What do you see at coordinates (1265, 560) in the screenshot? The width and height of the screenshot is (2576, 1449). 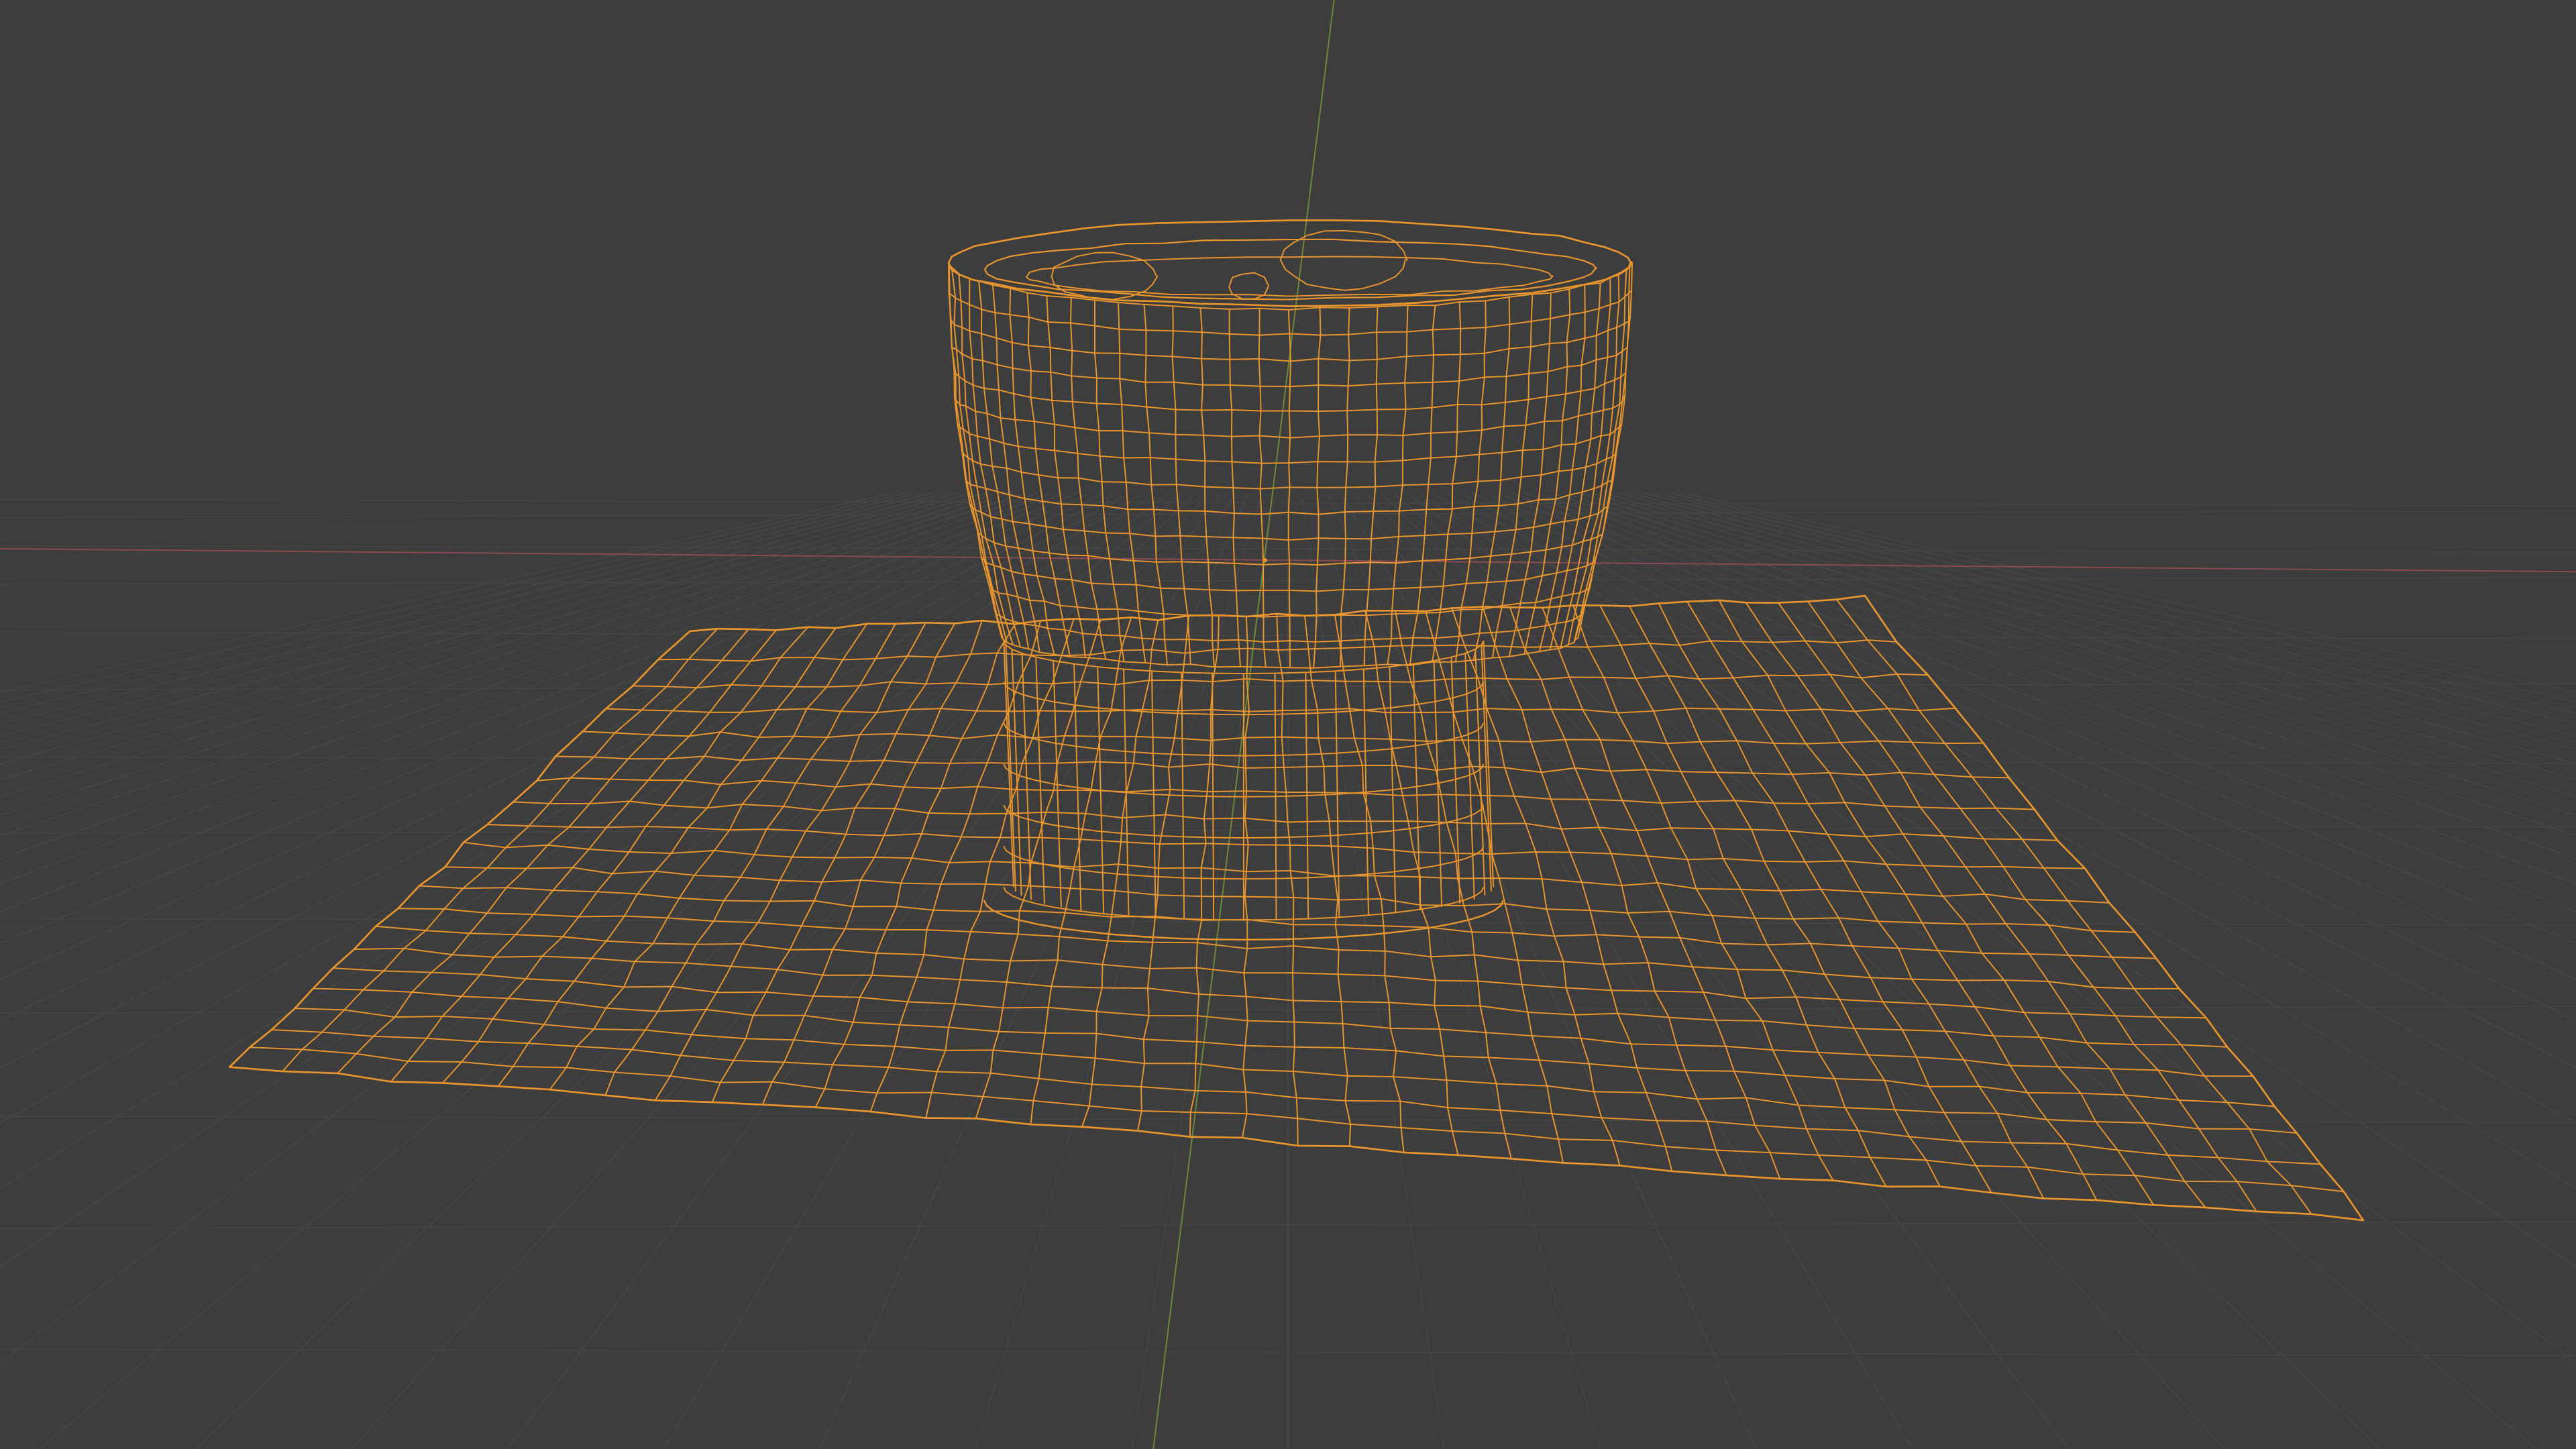 I see `object-origin-icon` at bounding box center [1265, 560].